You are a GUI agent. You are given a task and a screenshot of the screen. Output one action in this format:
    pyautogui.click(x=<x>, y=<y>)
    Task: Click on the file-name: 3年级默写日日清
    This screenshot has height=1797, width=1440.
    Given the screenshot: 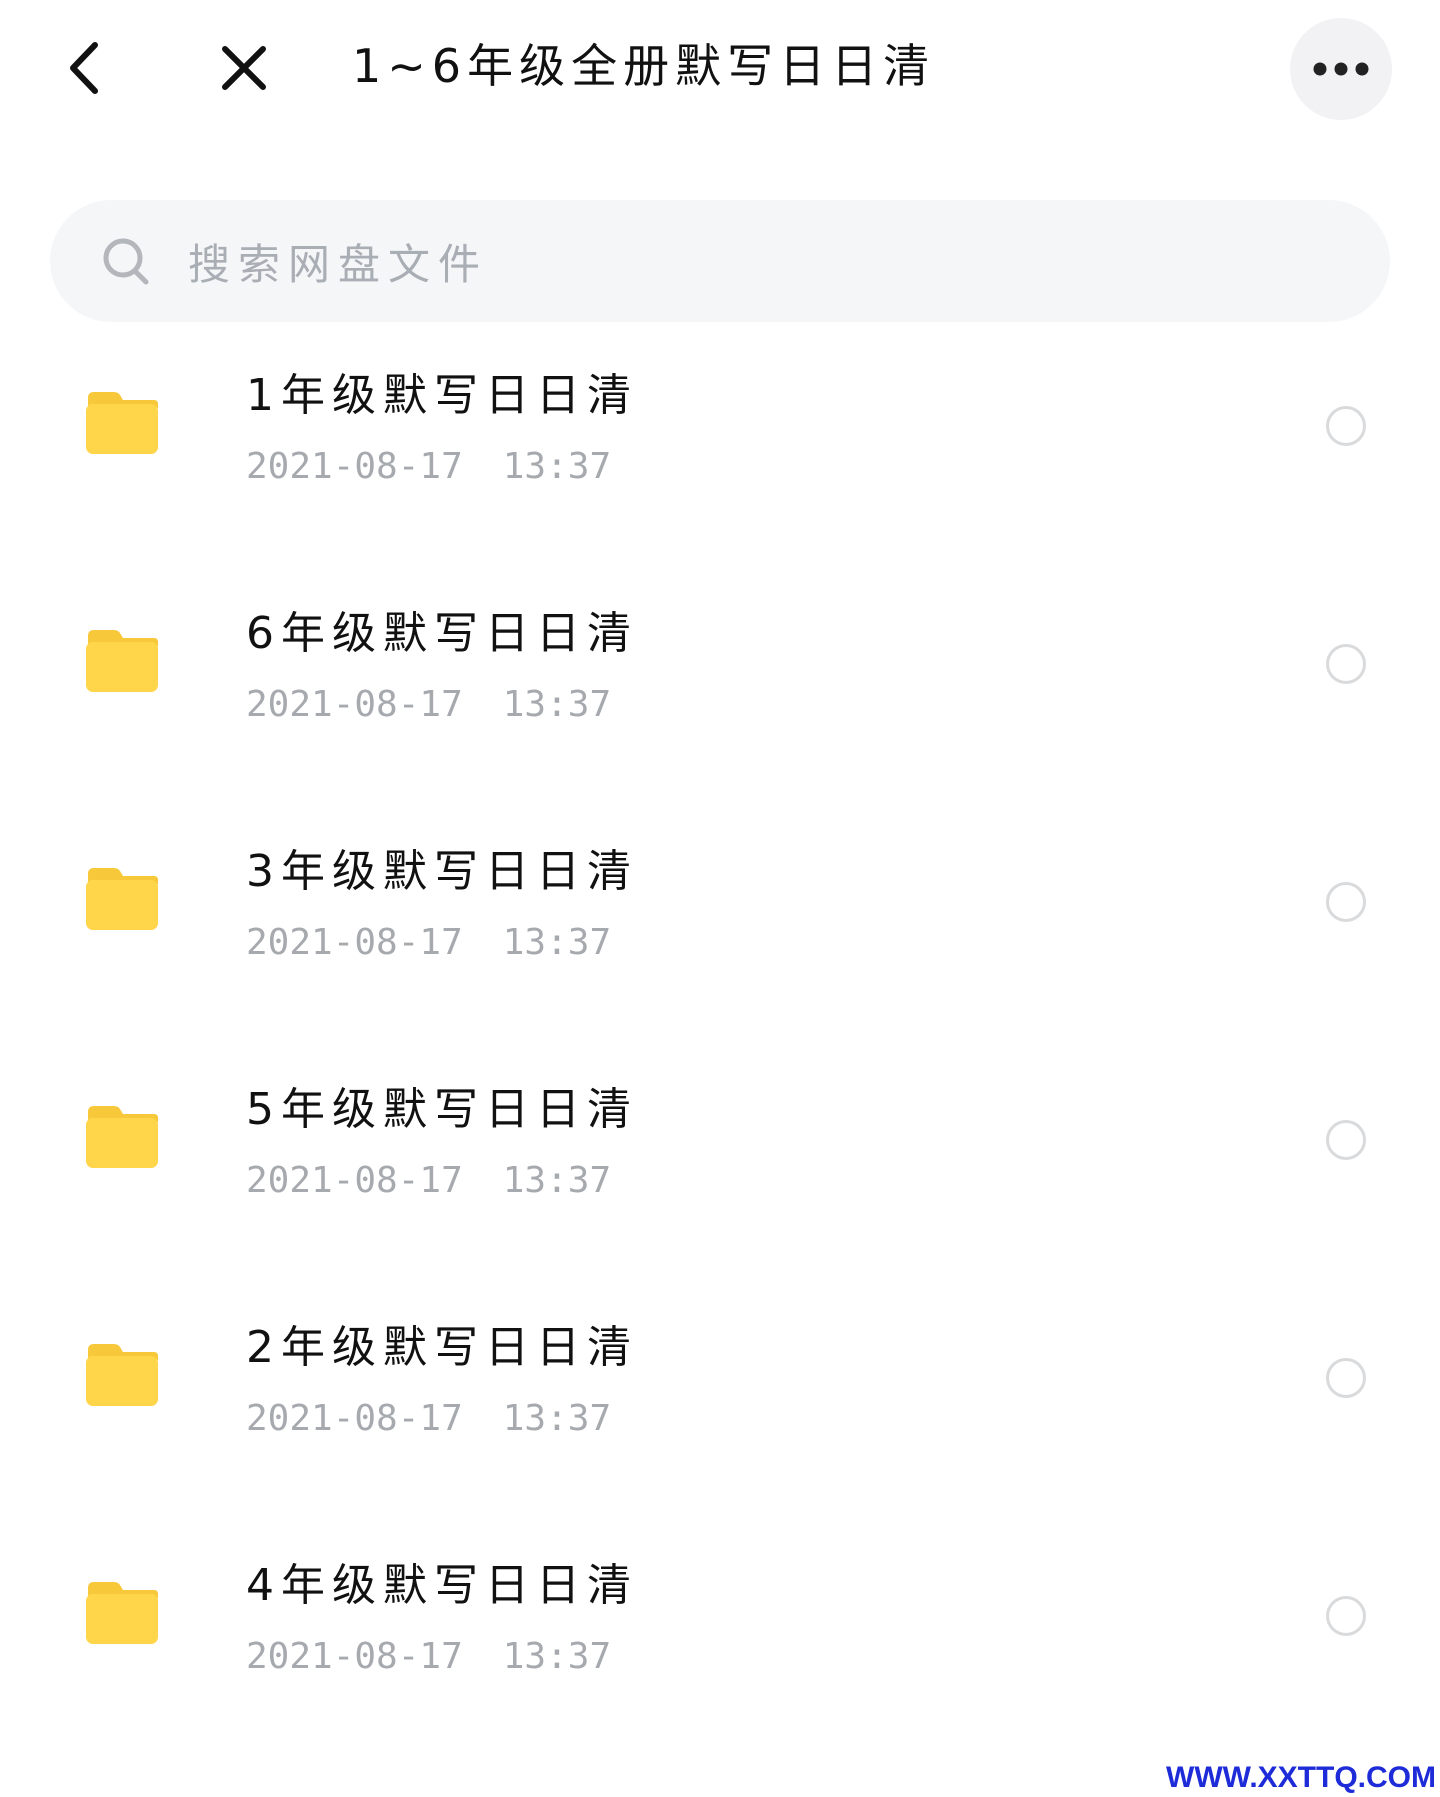 What is the action you would take?
    pyautogui.click(x=442, y=871)
    